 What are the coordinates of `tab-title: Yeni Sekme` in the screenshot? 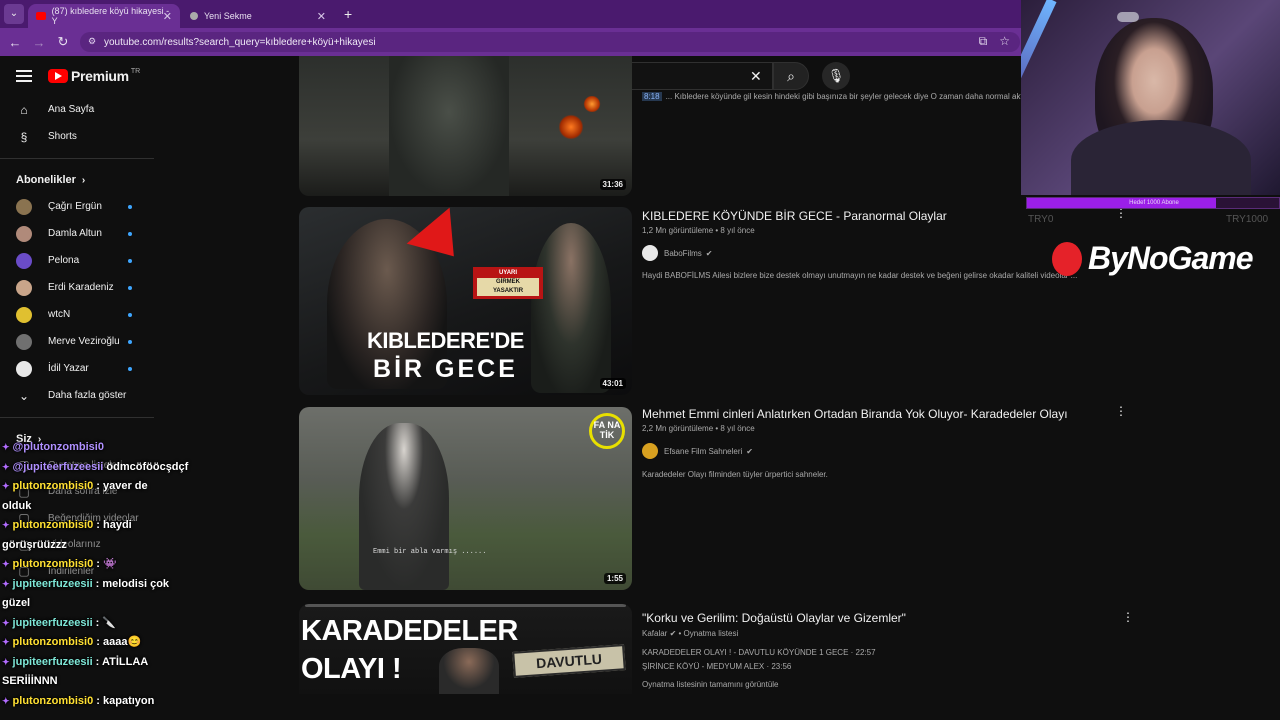 It's located at (228, 16).